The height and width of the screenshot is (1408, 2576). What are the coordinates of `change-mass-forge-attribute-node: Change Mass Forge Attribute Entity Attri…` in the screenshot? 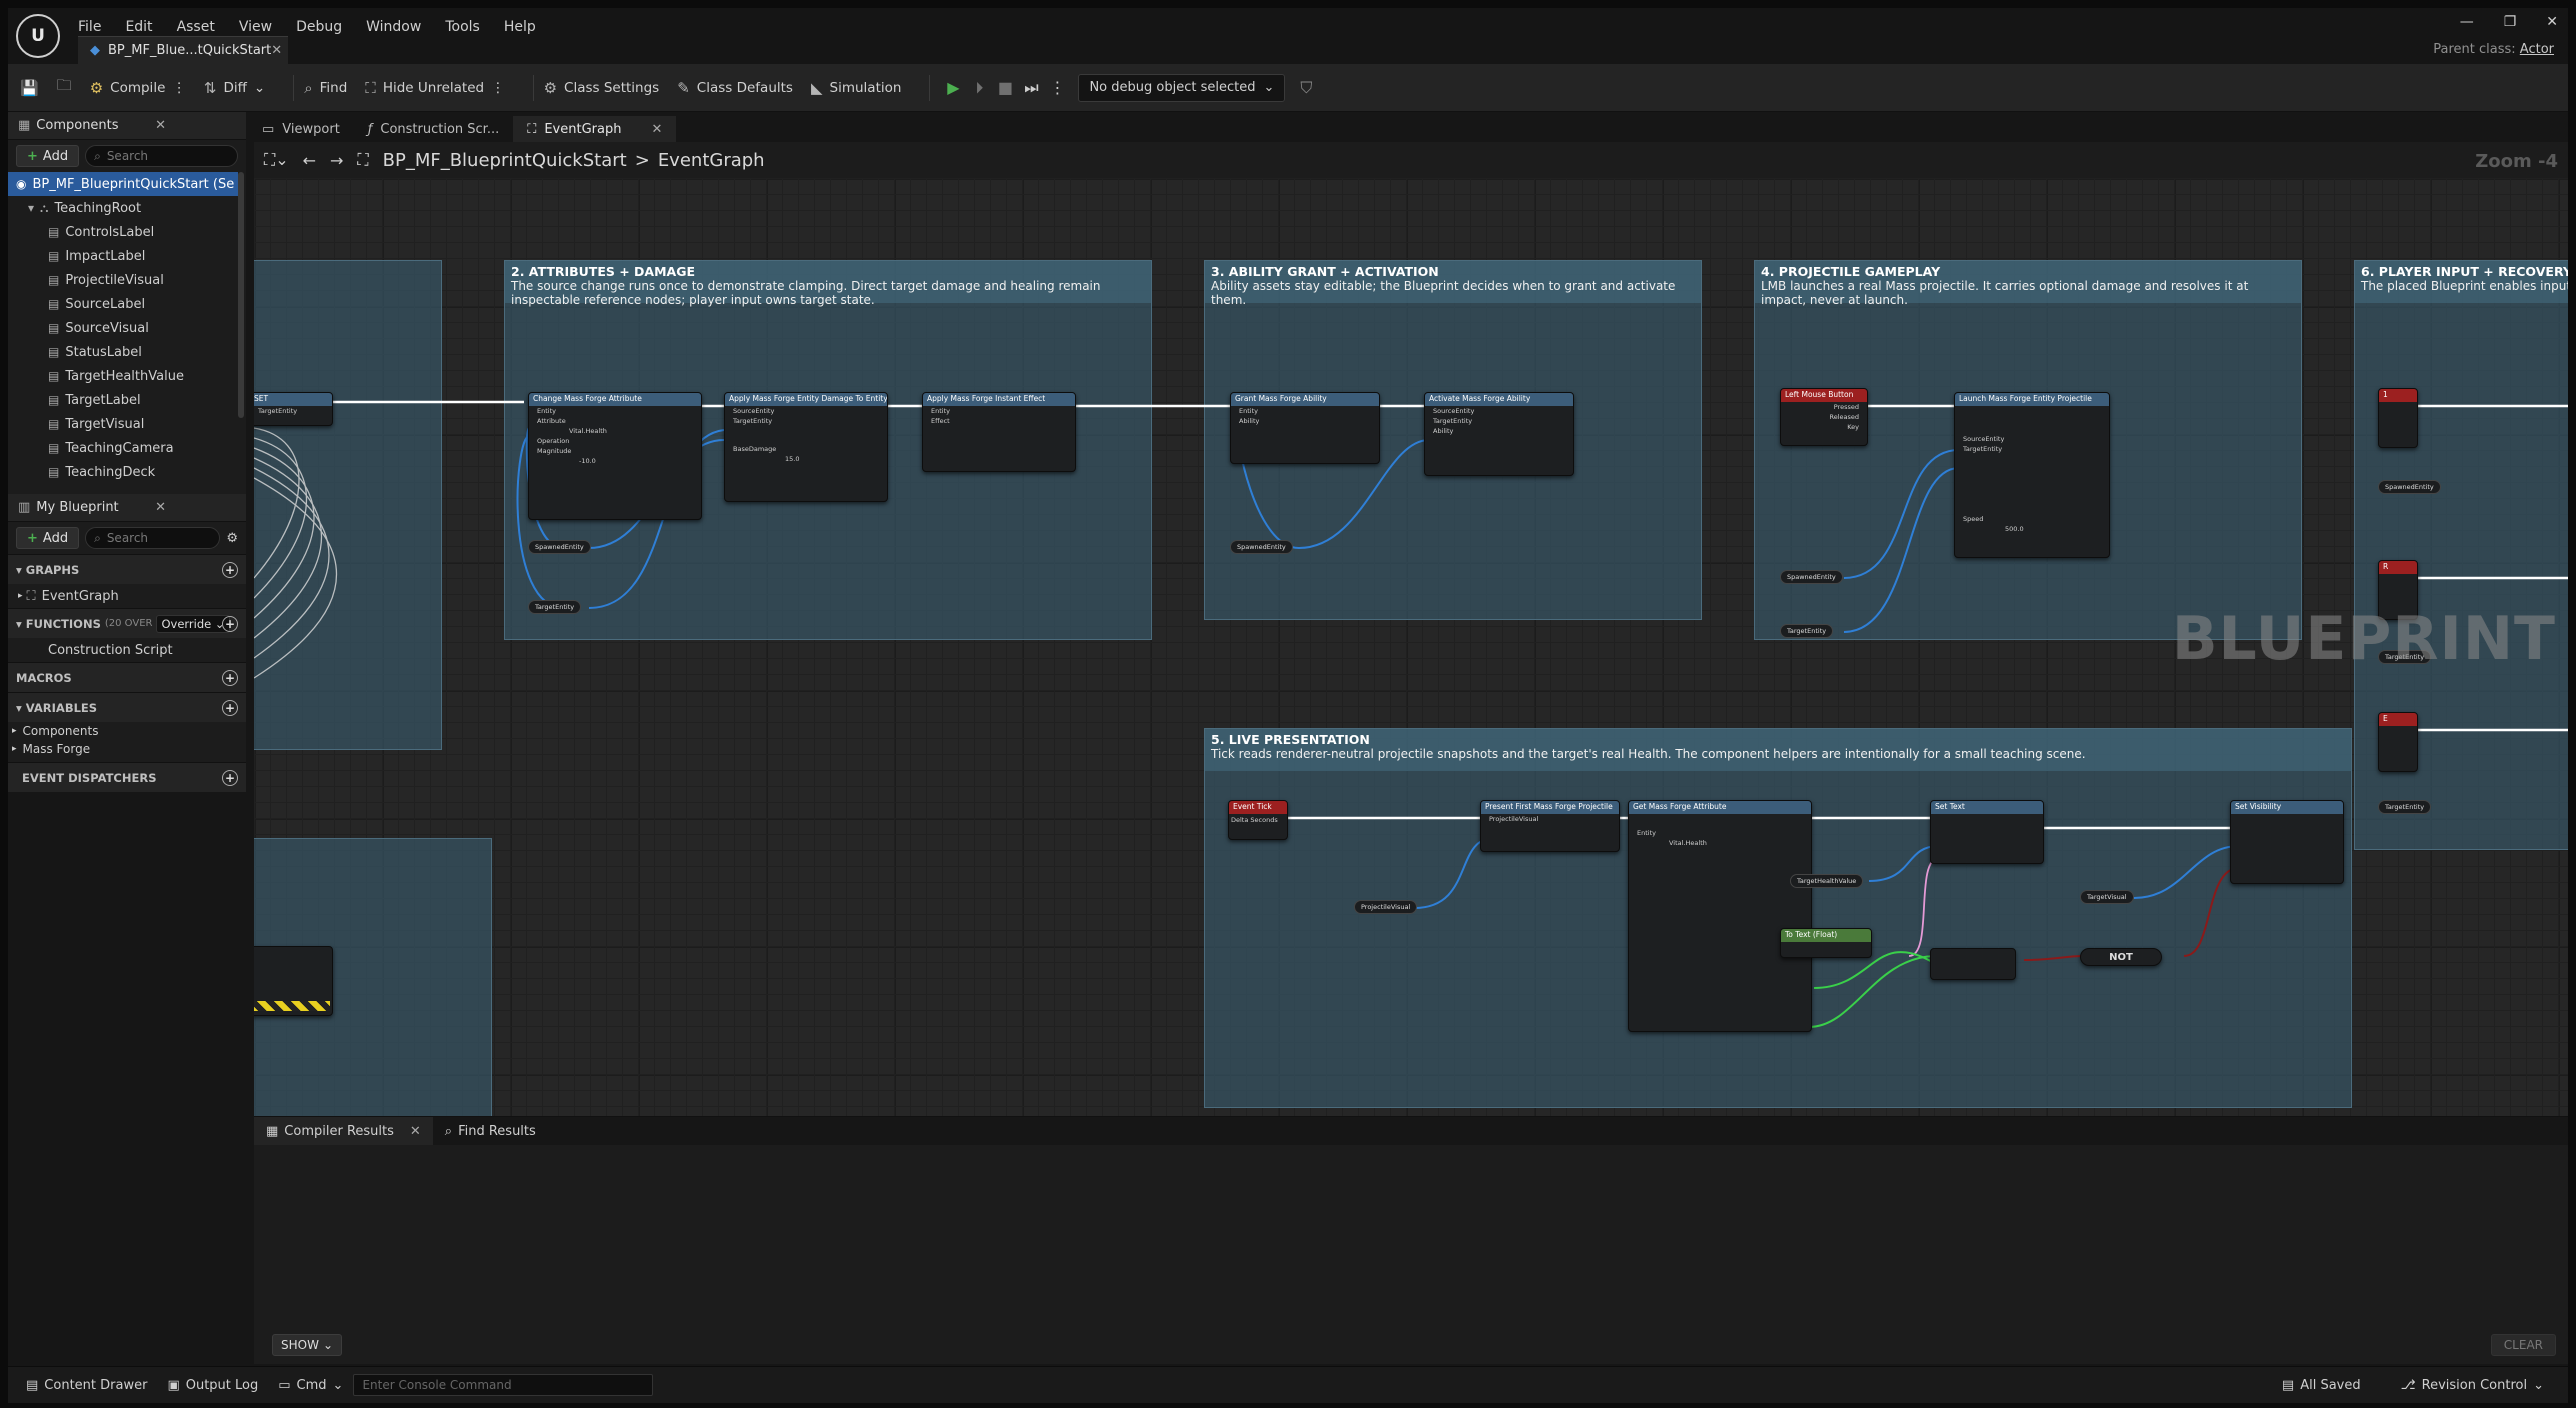 It's located at (615, 456).